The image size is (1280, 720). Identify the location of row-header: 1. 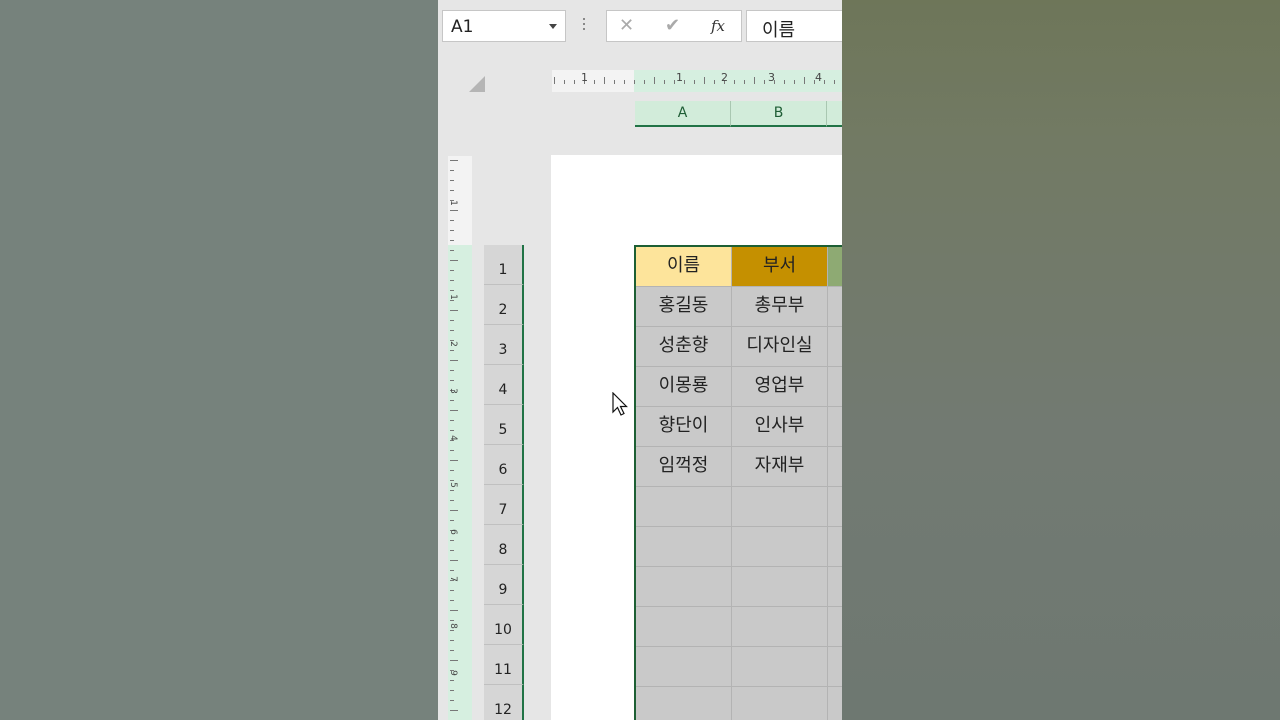
(504, 265).